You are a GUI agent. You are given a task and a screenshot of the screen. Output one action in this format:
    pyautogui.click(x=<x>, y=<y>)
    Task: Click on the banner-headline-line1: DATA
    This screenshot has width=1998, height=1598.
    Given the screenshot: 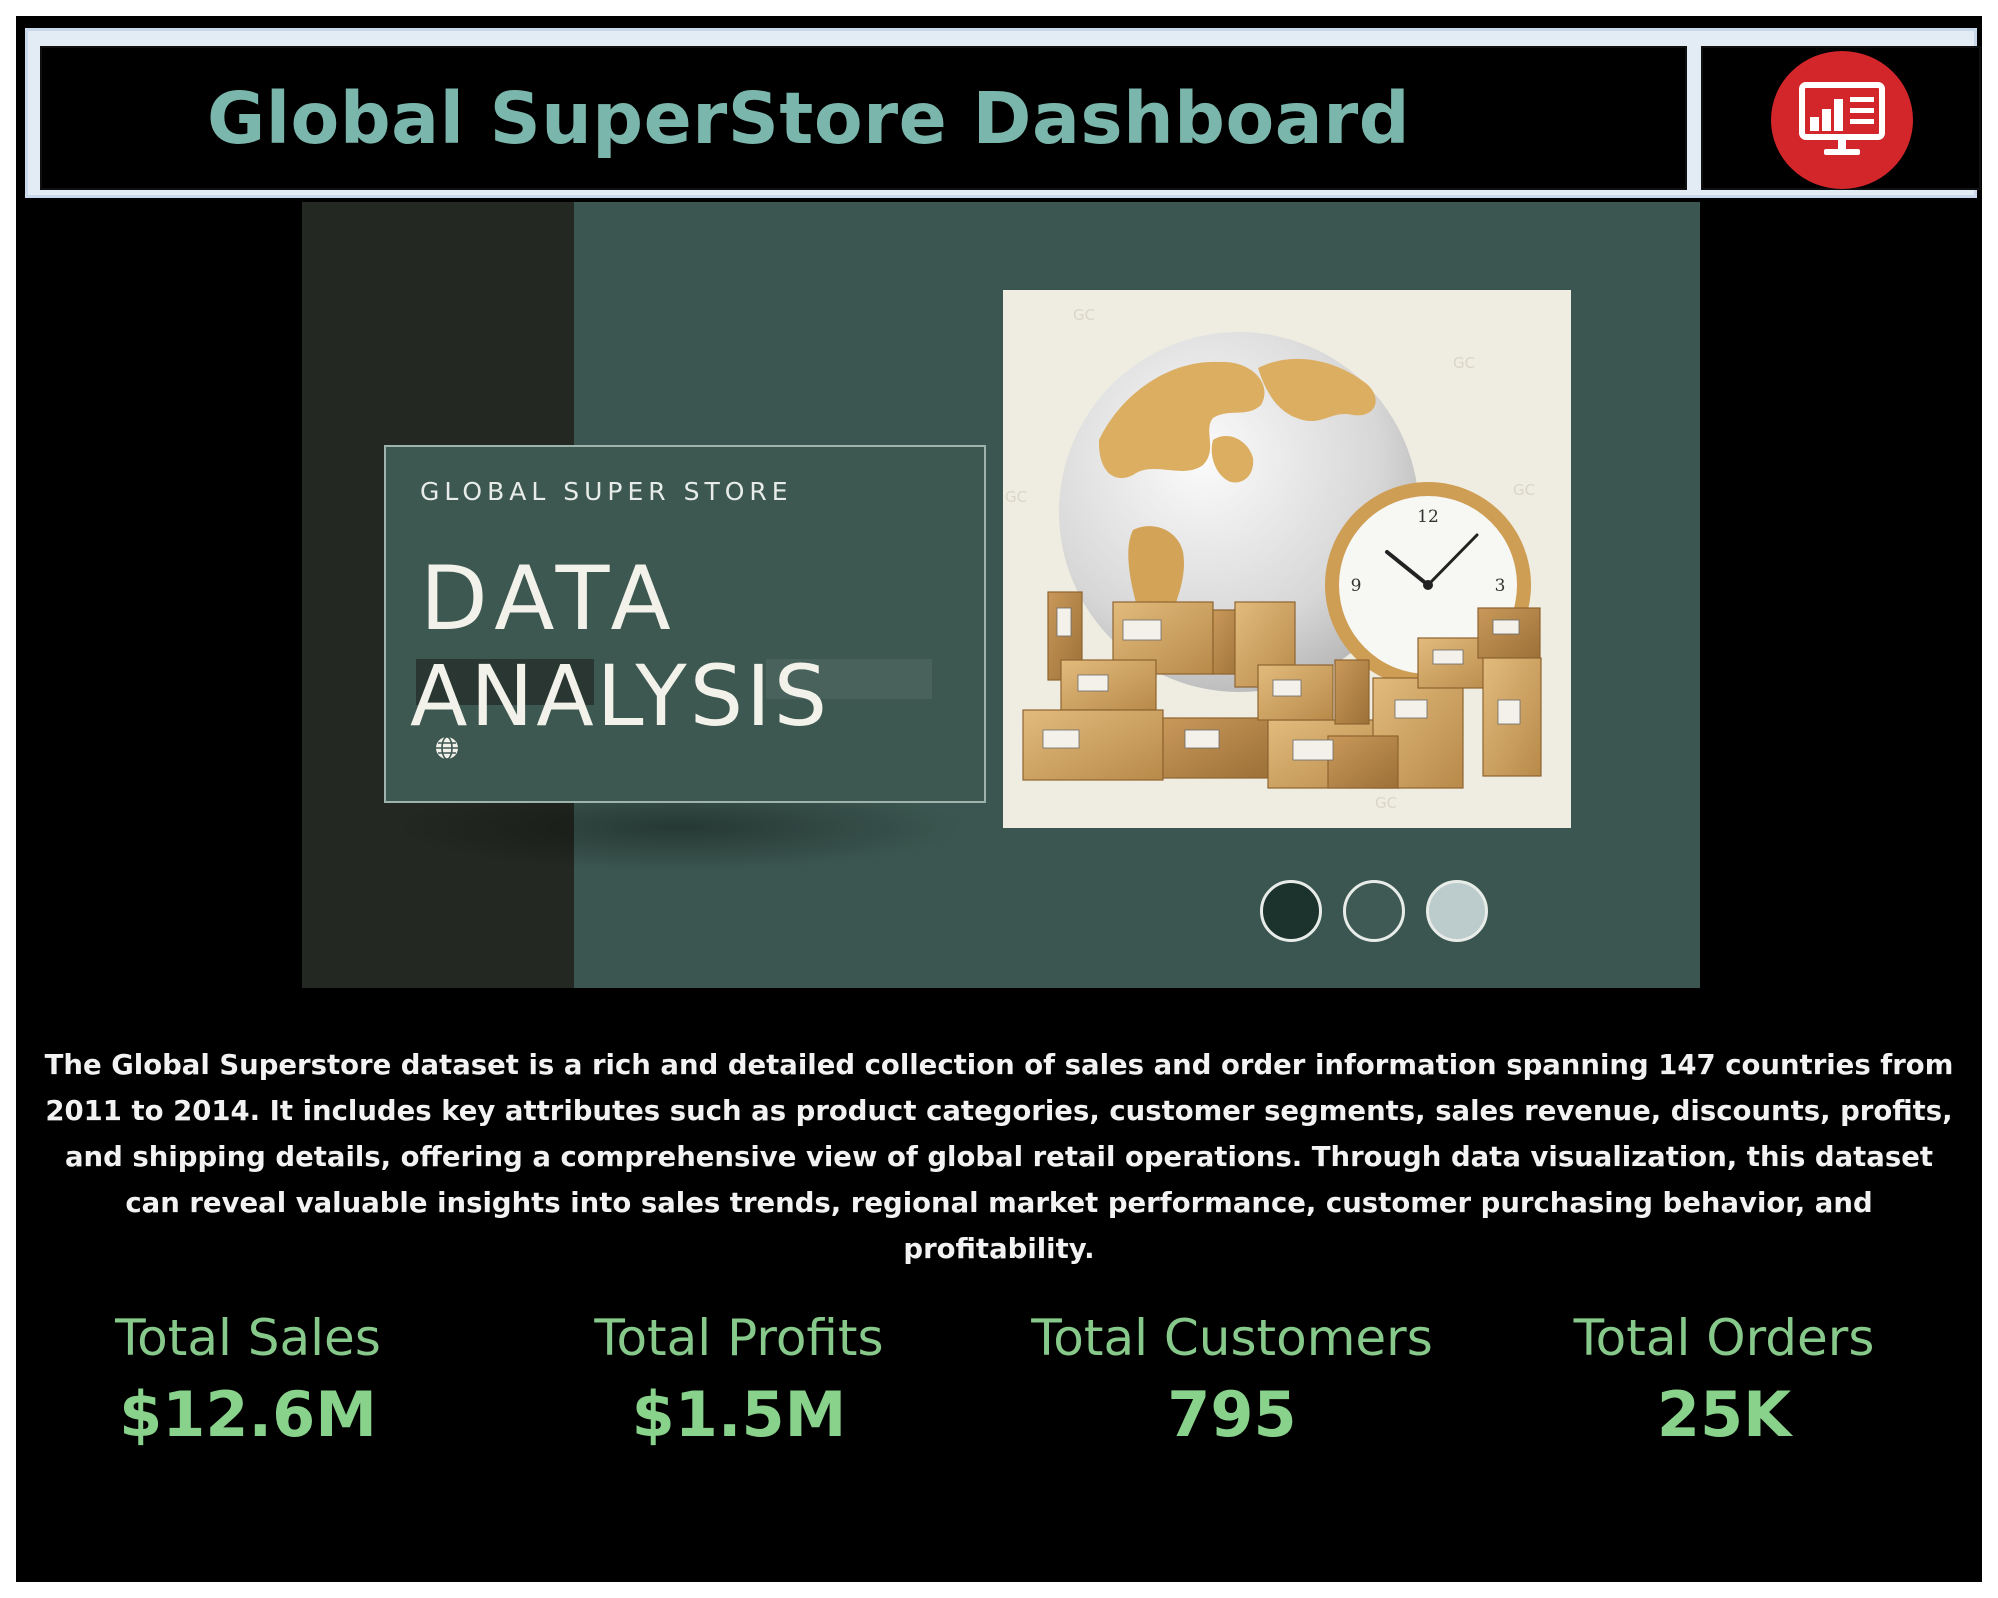 What is the action you would take?
    pyautogui.click(x=549, y=598)
    